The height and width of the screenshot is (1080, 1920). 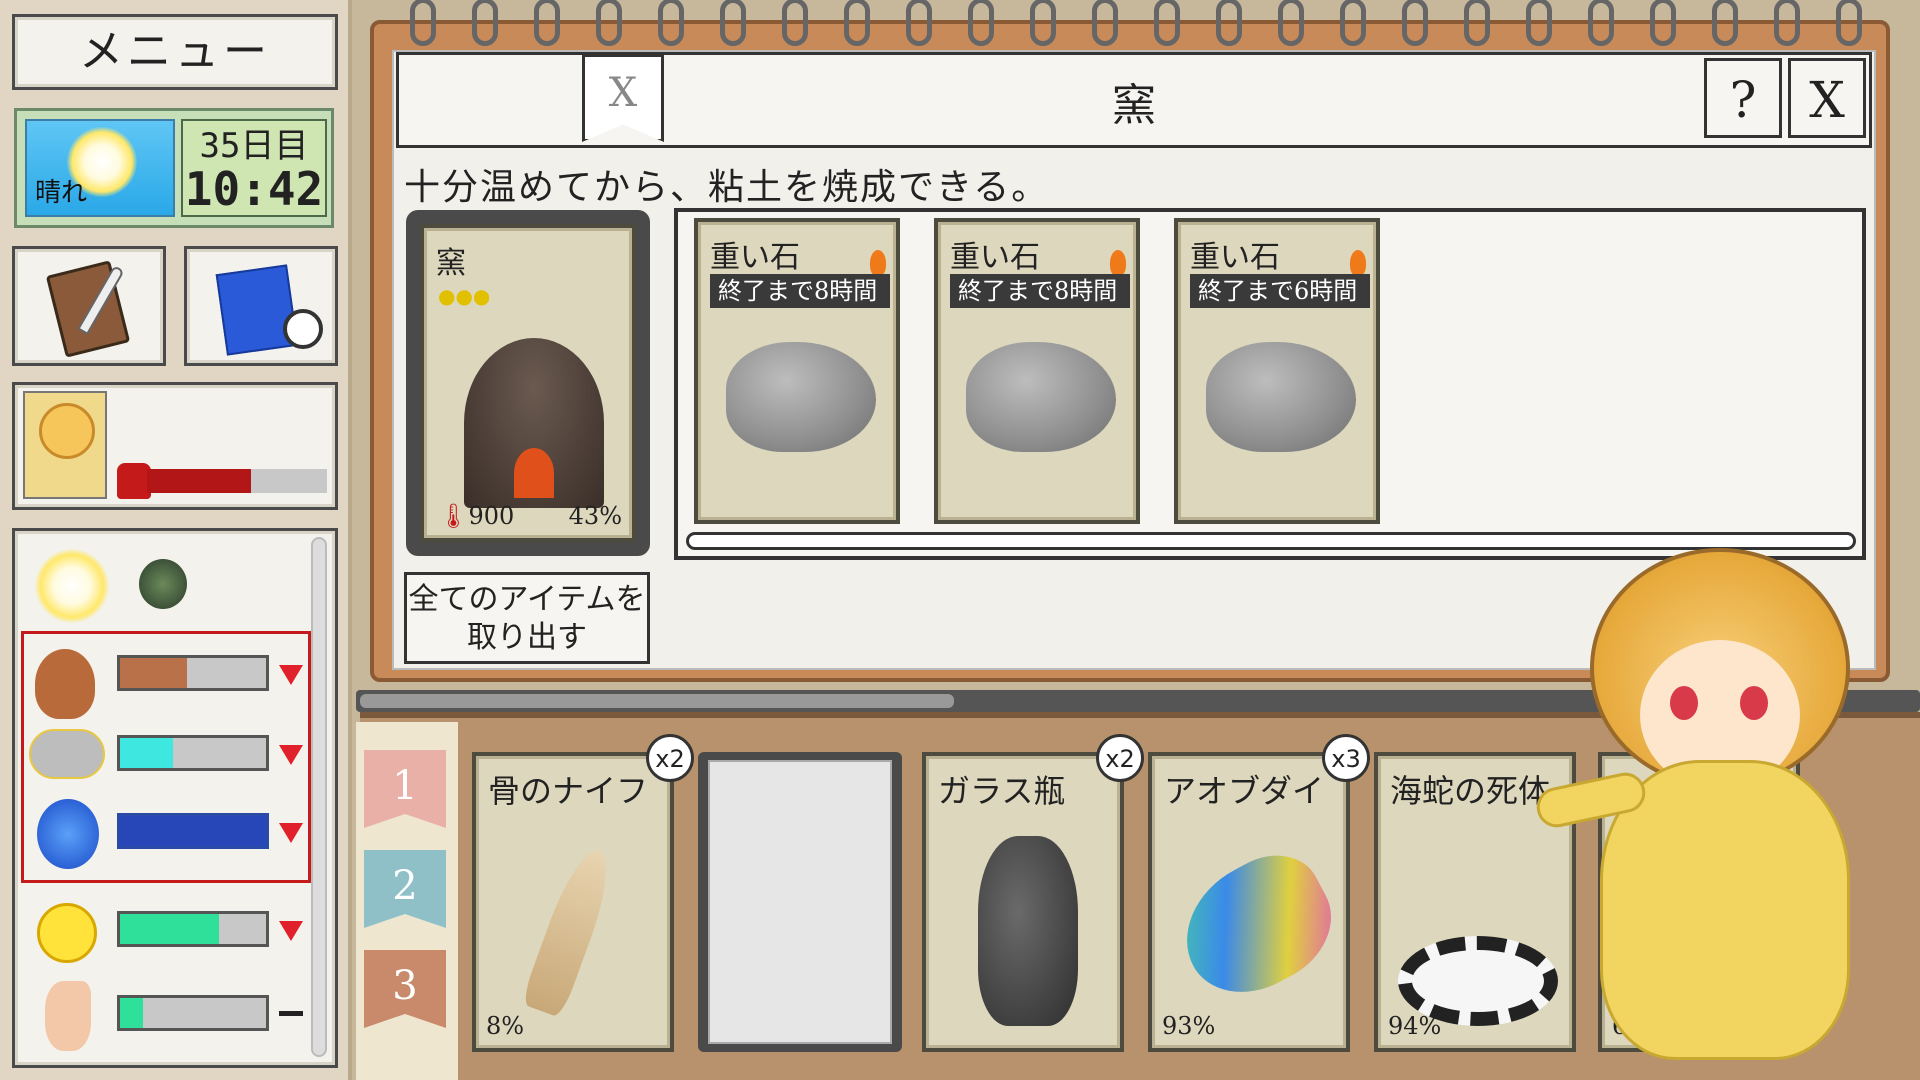 I want to click on kiln-temperature: 🌡900, so click(x=476, y=516).